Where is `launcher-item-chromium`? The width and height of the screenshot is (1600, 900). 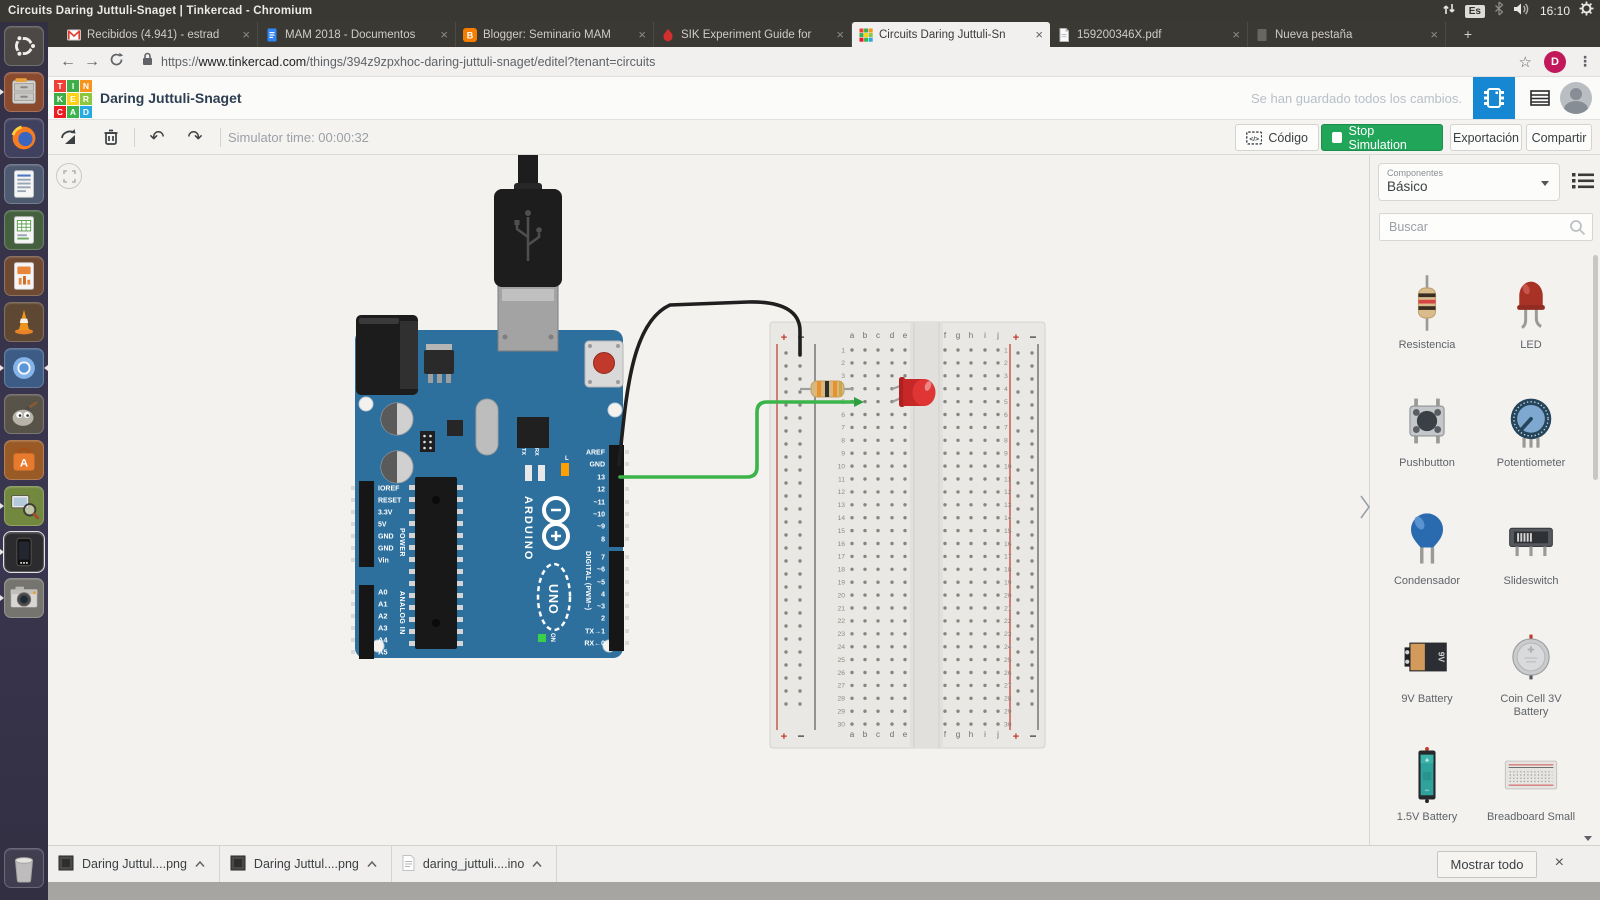
launcher-item-chromium is located at coordinates (24, 368).